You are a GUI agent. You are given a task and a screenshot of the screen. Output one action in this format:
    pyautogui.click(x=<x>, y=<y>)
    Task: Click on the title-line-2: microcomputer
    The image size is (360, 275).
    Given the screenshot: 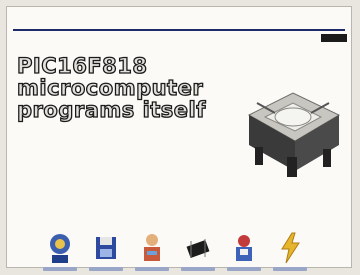 What is the action you would take?
    pyautogui.click(x=110, y=88)
    